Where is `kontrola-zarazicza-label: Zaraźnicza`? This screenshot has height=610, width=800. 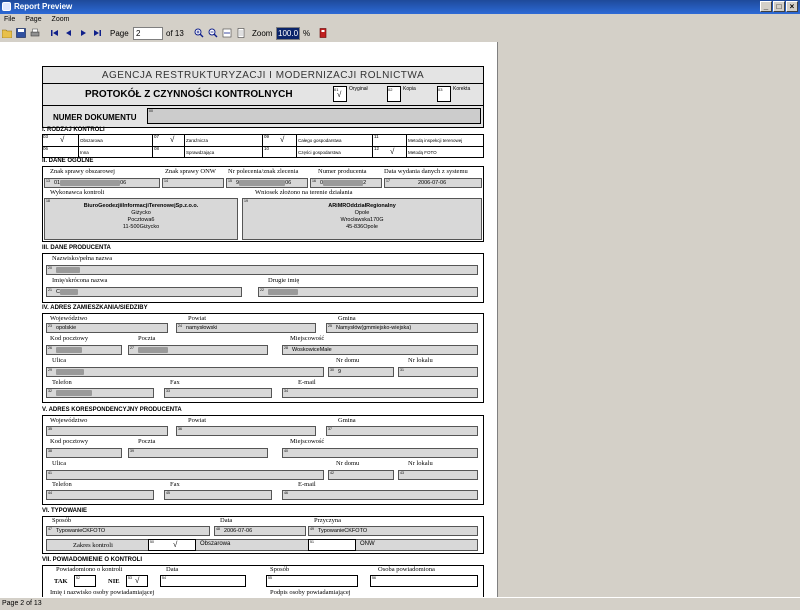
kontrola-zarazicza-label: Zaraźnicza is located at coordinates (197, 140).